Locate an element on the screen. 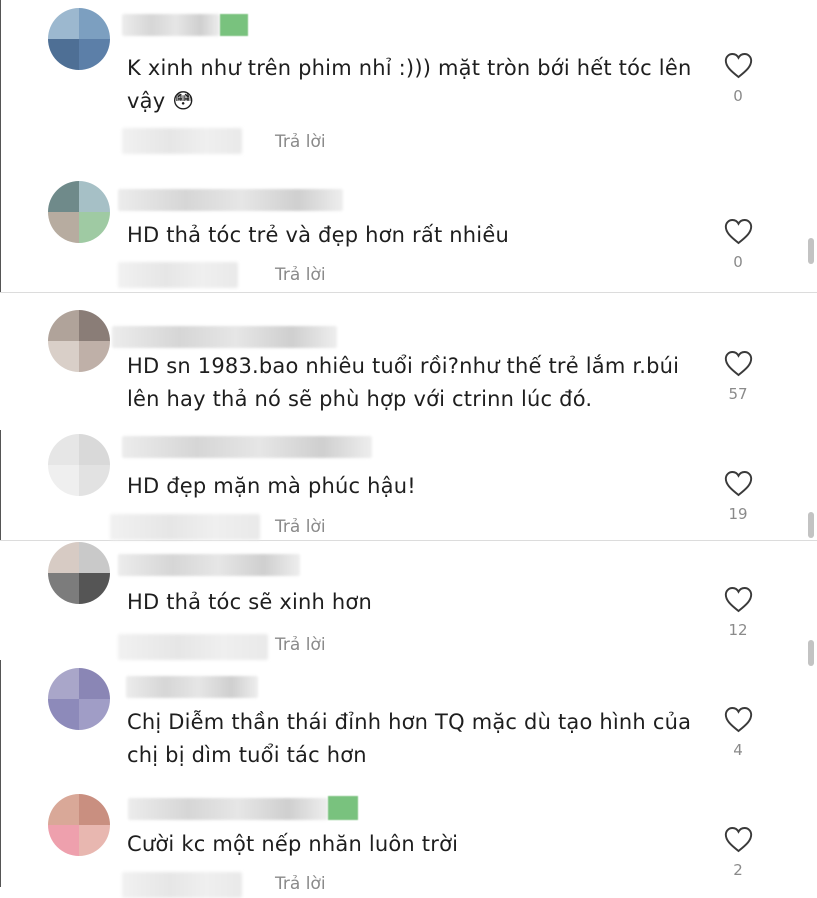 This screenshot has height=898, width=817. comment-text: HD thả tóc sẽ xinh hơn is located at coordinates (249, 602).